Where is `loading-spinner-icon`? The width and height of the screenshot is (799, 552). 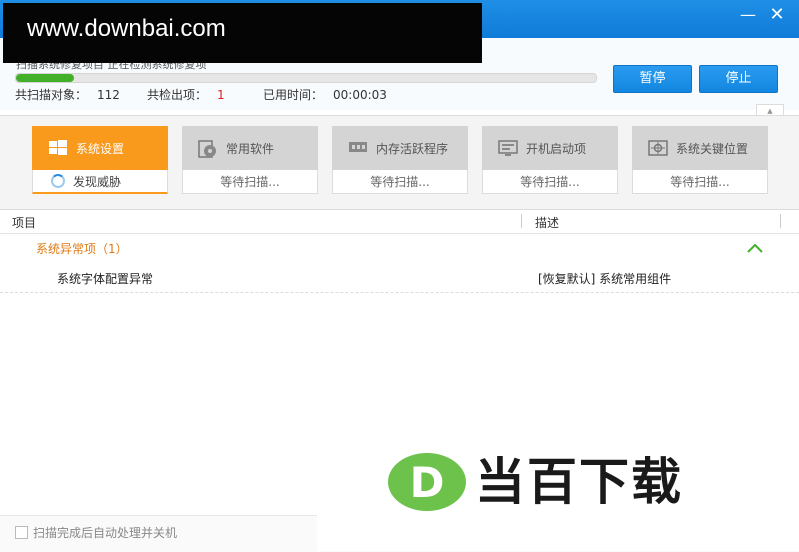 loading-spinner-icon is located at coordinates (58, 181).